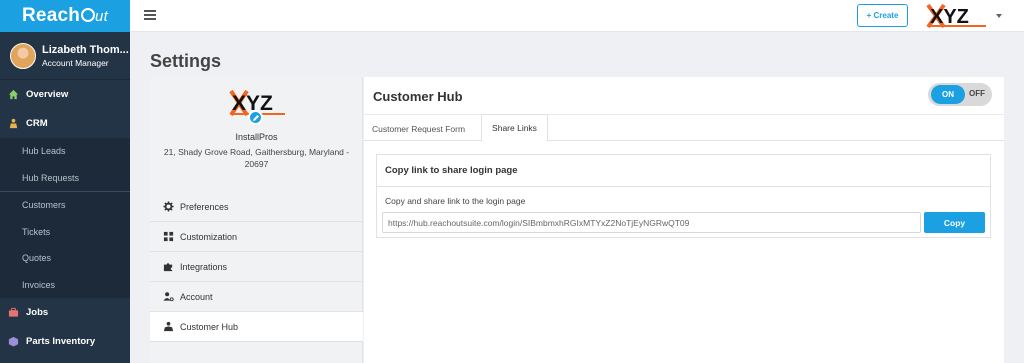  What do you see at coordinates (256, 137) in the screenshot?
I see `company-name: InstallPros` at bounding box center [256, 137].